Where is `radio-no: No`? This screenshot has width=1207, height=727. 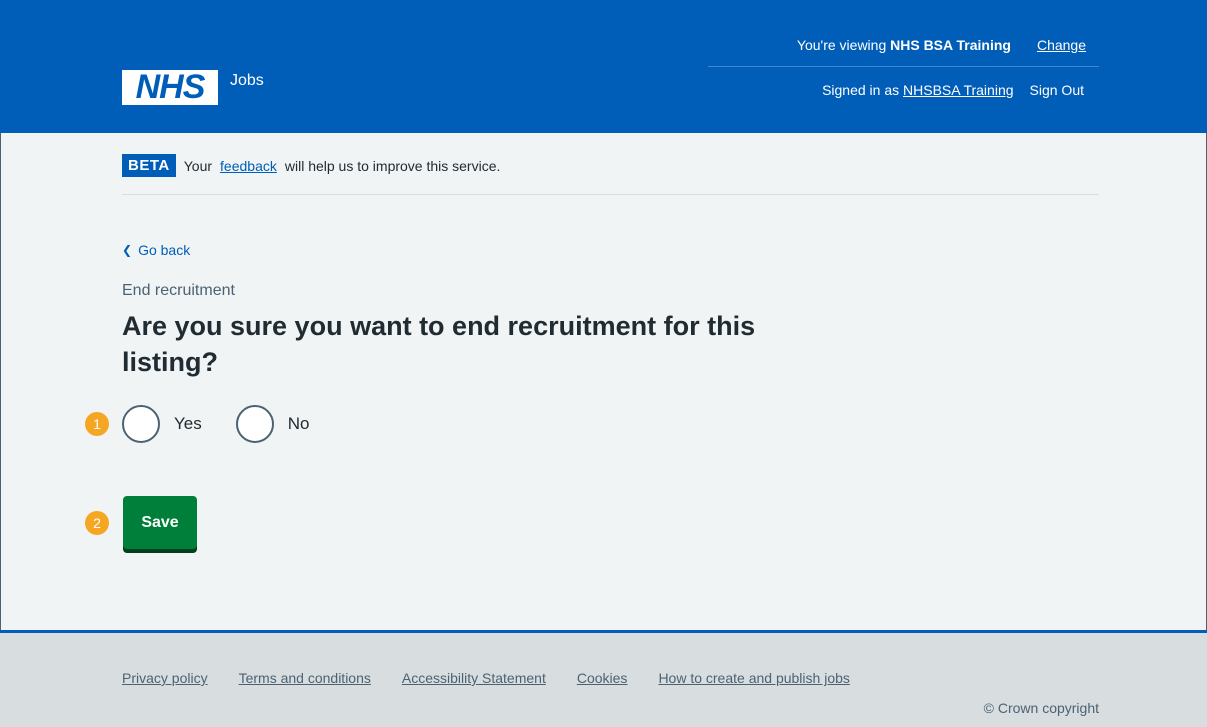 radio-no: No is located at coordinates (272, 424).